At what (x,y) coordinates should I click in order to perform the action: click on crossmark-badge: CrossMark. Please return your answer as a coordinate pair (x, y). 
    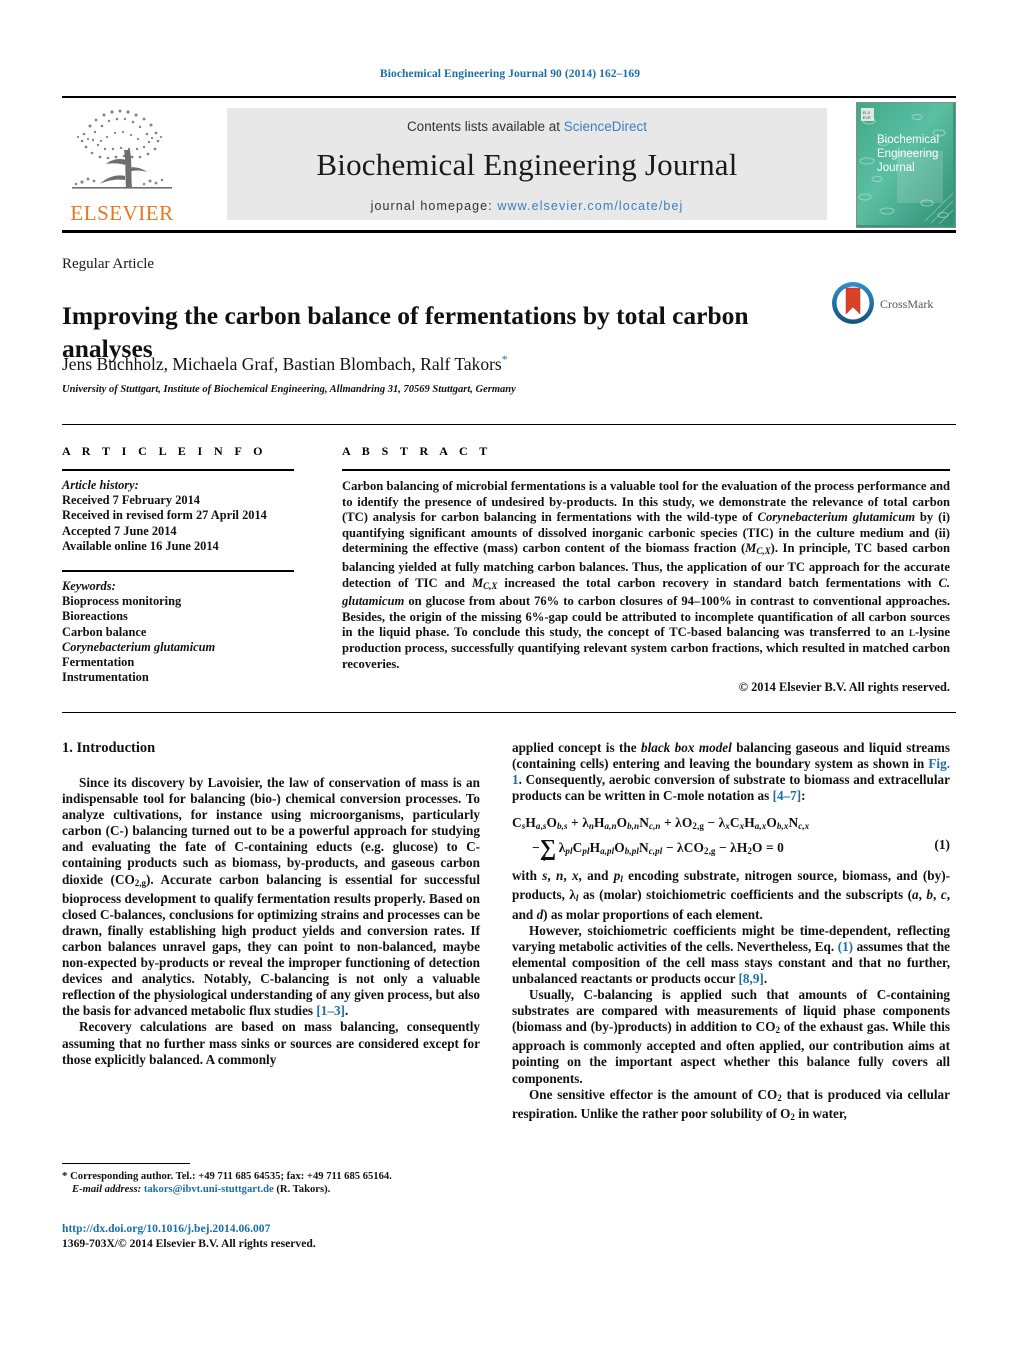
    Looking at the image, I should click on (894, 305).